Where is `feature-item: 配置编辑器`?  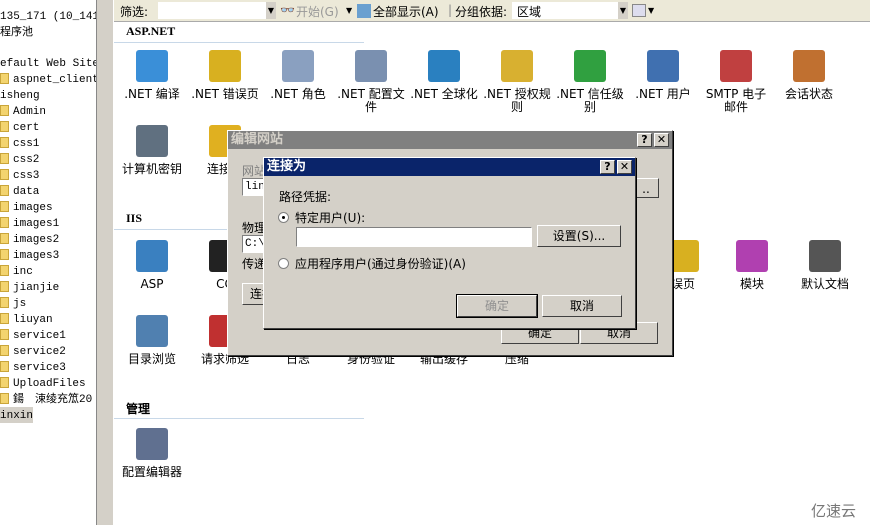
feature-item: 配置编辑器 is located at coordinates (152, 453).